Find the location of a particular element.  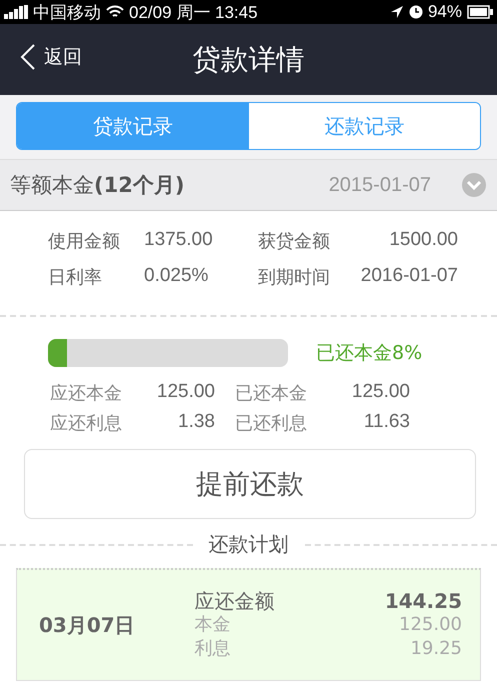

loan-date: 2015-01-07 is located at coordinates (379, 185).